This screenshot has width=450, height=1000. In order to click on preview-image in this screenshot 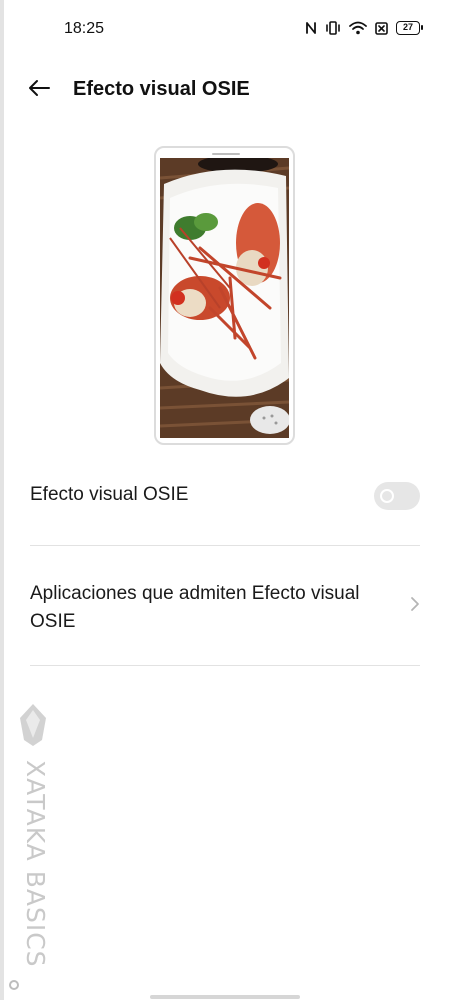, I will do `click(224, 298)`.